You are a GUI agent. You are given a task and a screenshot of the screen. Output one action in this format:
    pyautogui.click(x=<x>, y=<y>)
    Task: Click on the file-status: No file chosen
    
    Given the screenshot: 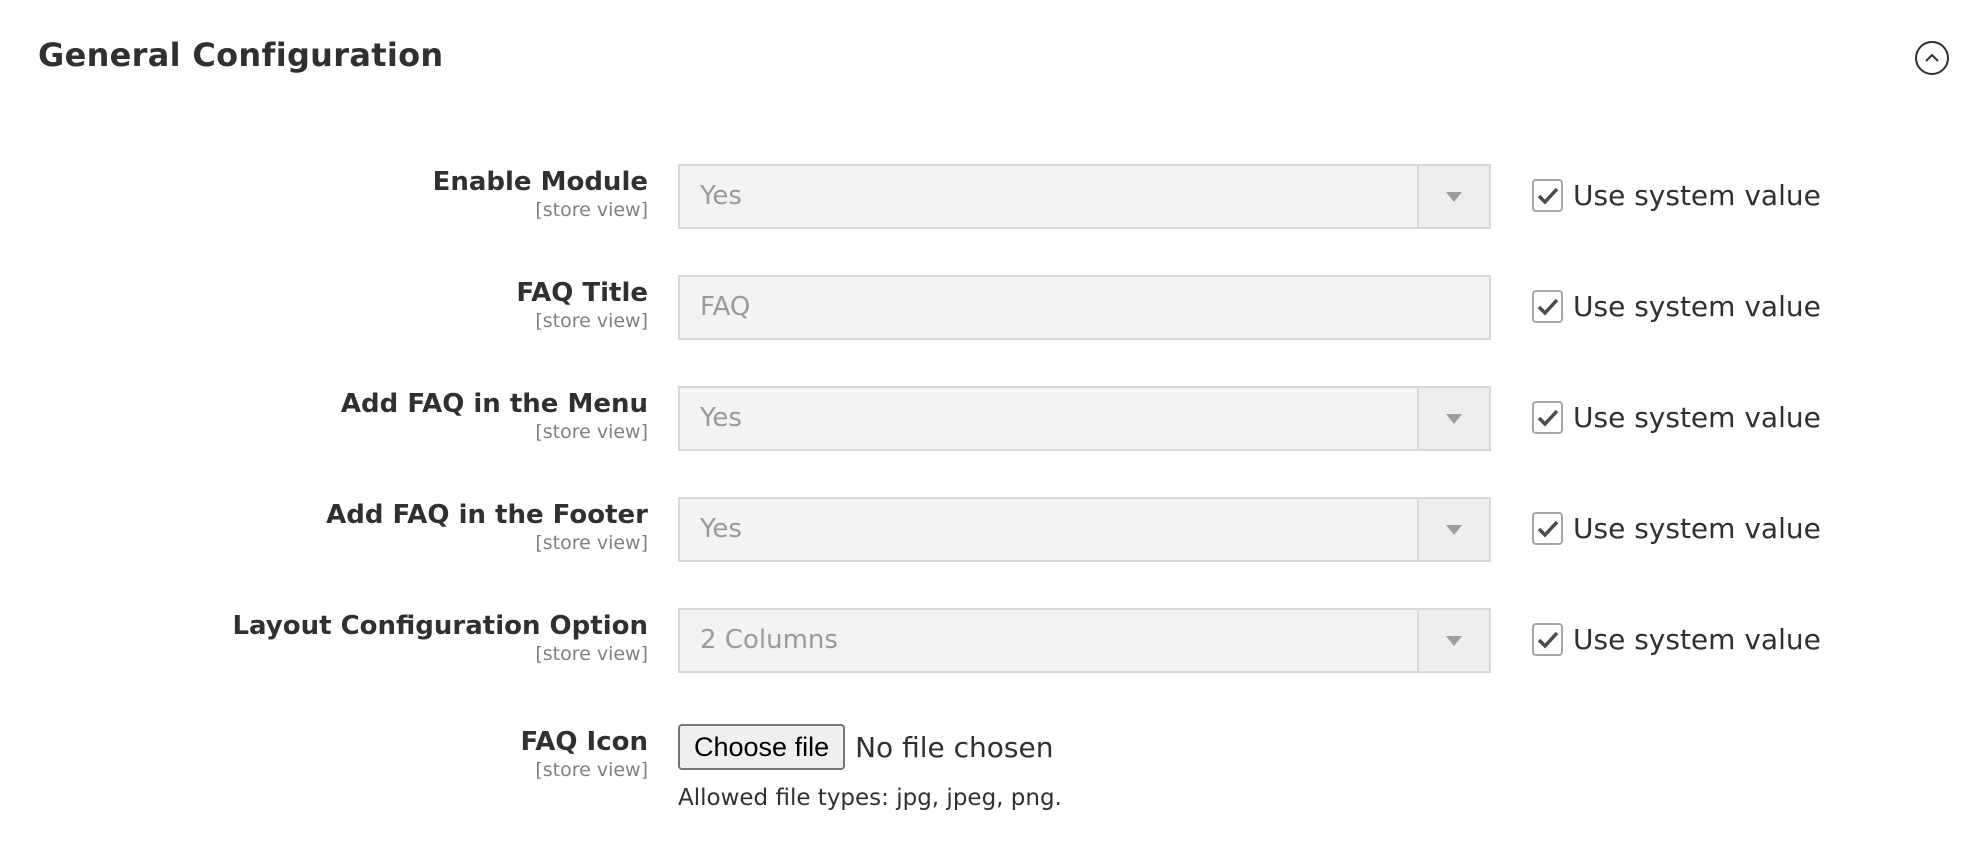 What is the action you would take?
    pyautogui.click(x=954, y=747)
    